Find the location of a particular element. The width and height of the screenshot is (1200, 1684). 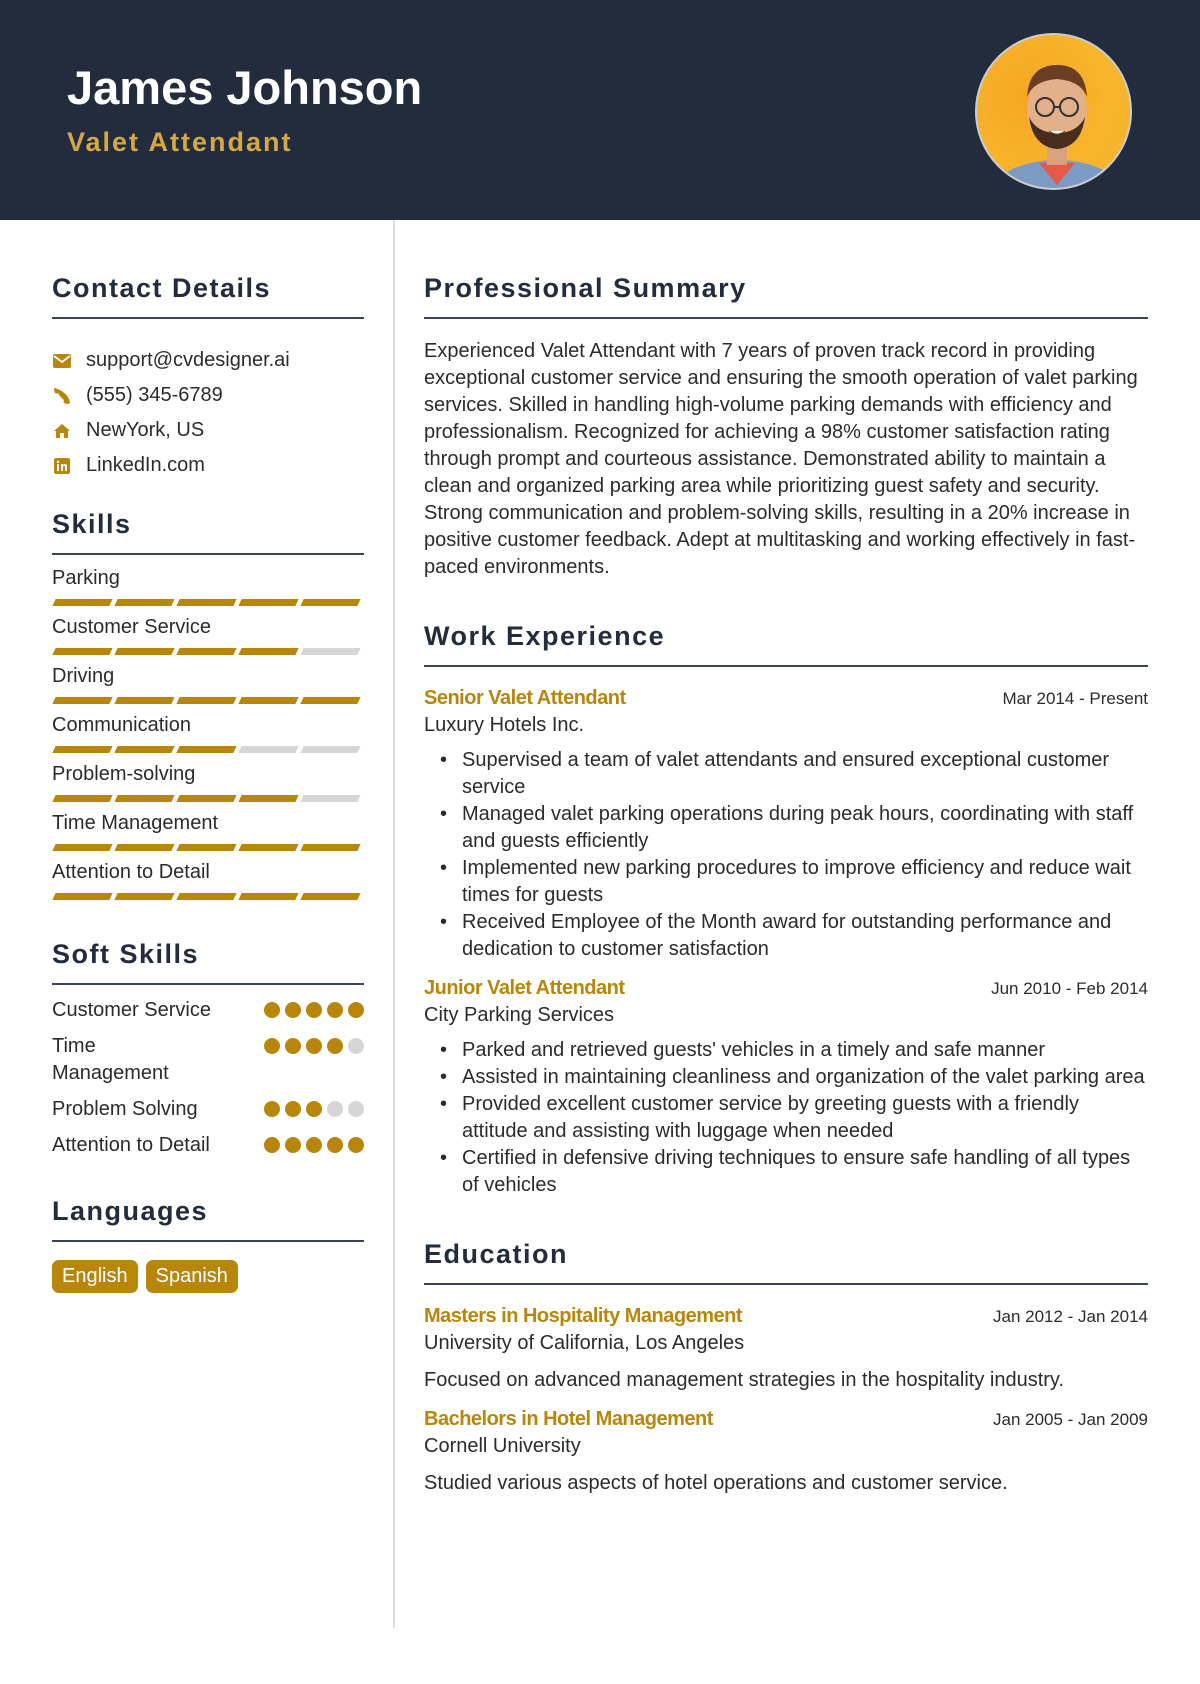

contact-phone: (555) 345-6789 is located at coordinates (208, 395).